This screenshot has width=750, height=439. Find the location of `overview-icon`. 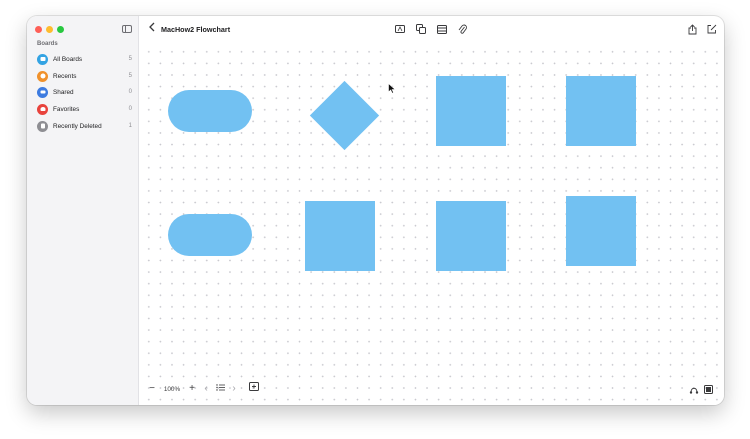

overview-icon is located at coordinates (708, 389).